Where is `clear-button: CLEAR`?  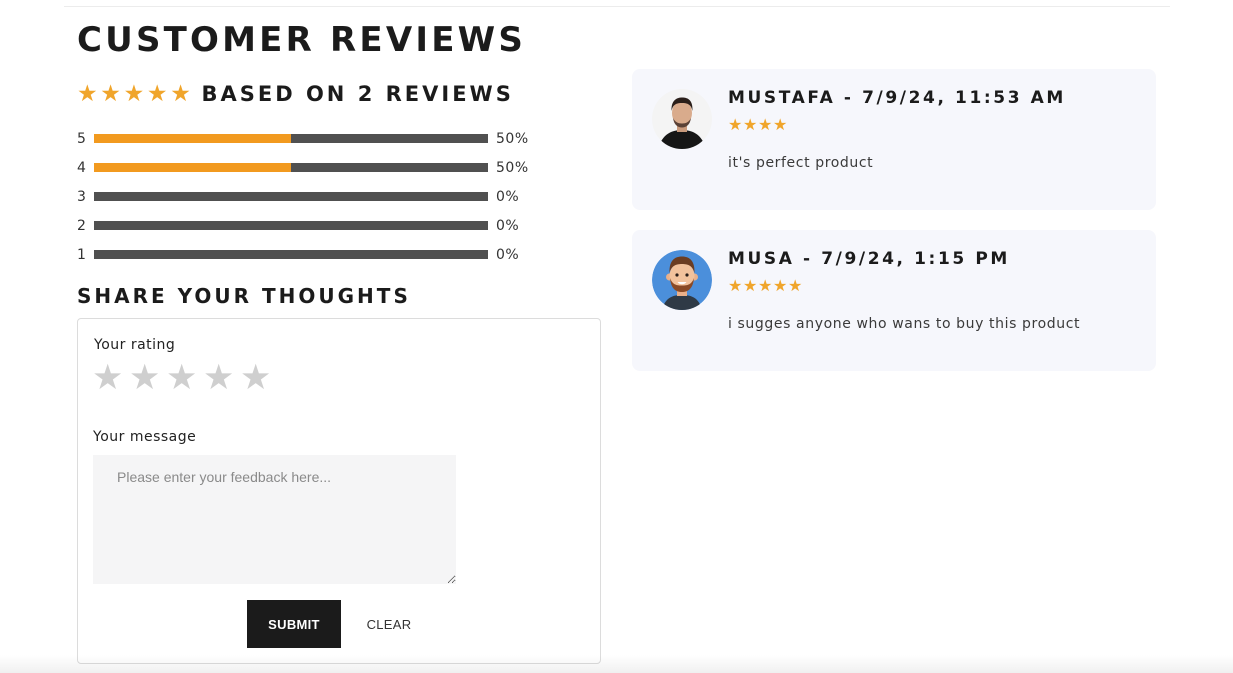
clear-button: CLEAR is located at coordinates (389, 624).